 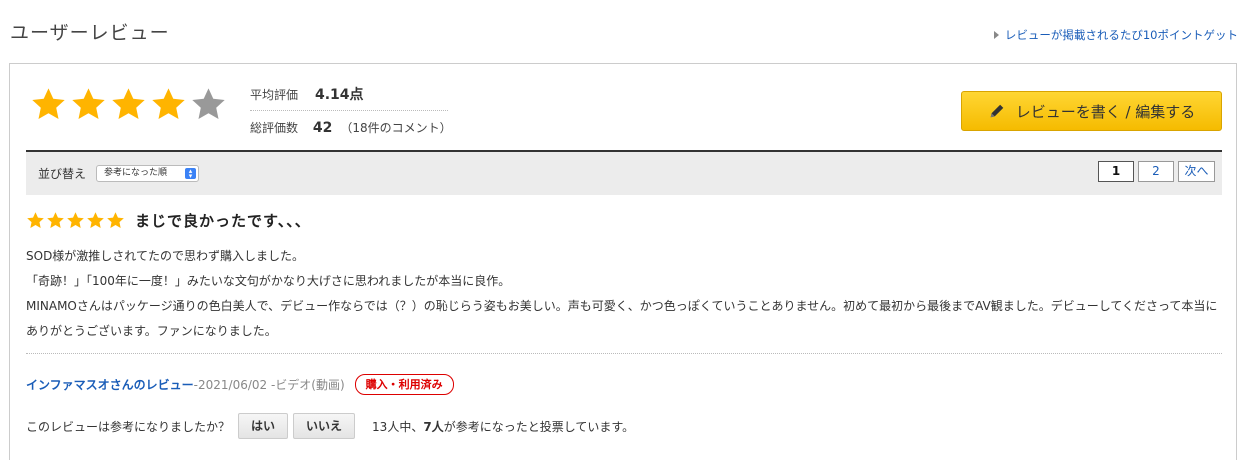 I want to click on total-ratings-row: 総評価数 42 （18件のコメント）, so click(x=351, y=127).